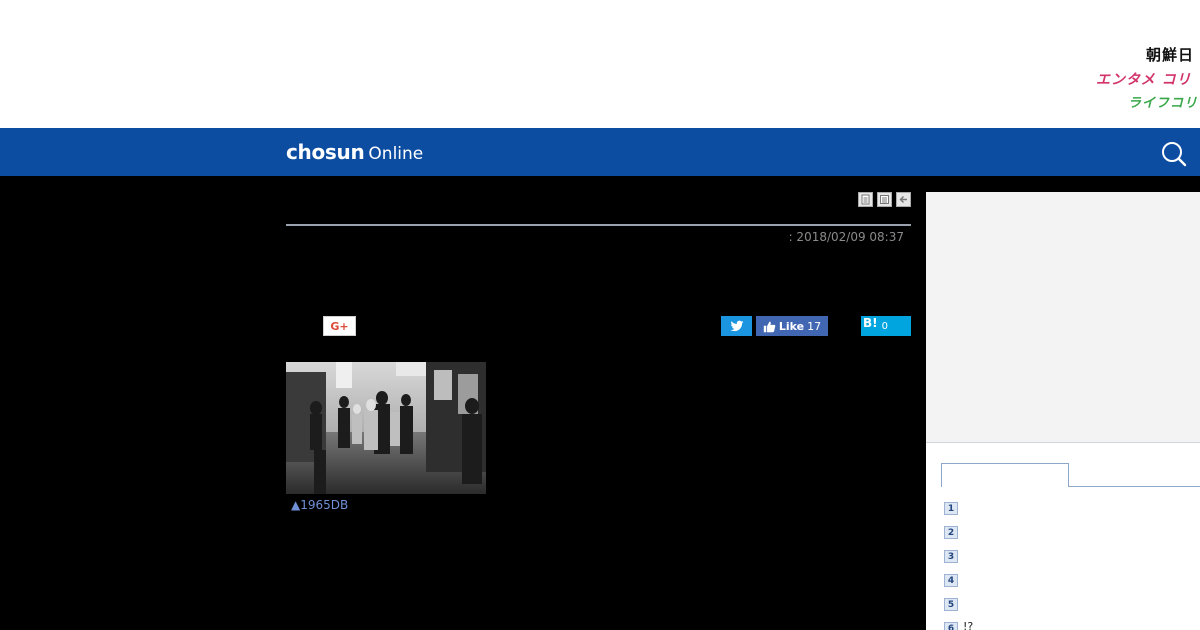 The image size is (1200, 630). I want to click on rank-number: 6, so click(951, 626).